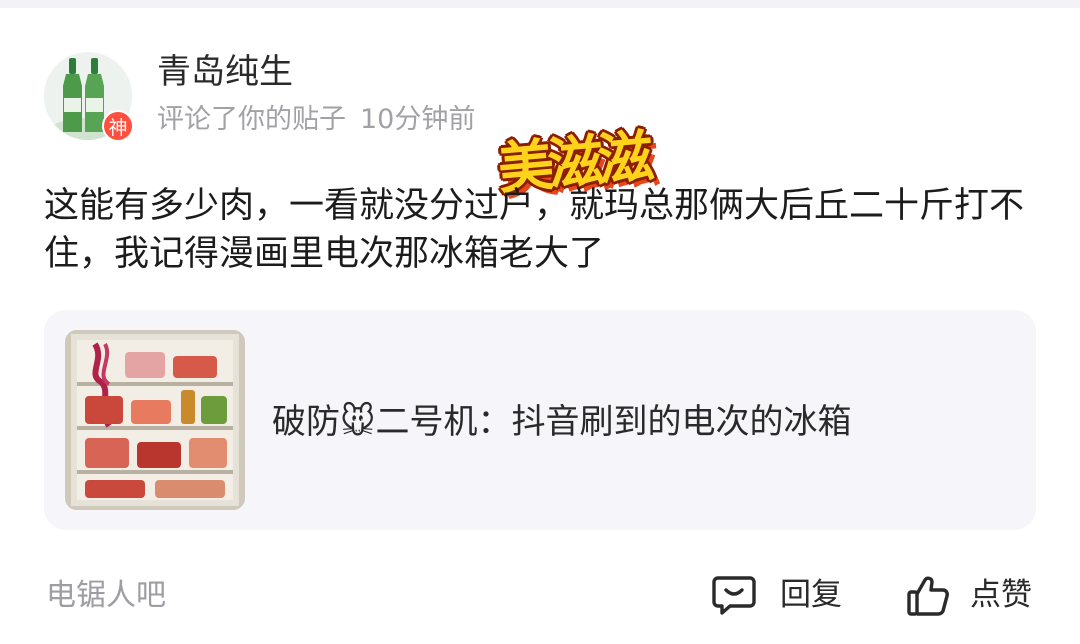 The image size is (1080, 644). I want to click on like-button: 点赞, so click(973, 595).